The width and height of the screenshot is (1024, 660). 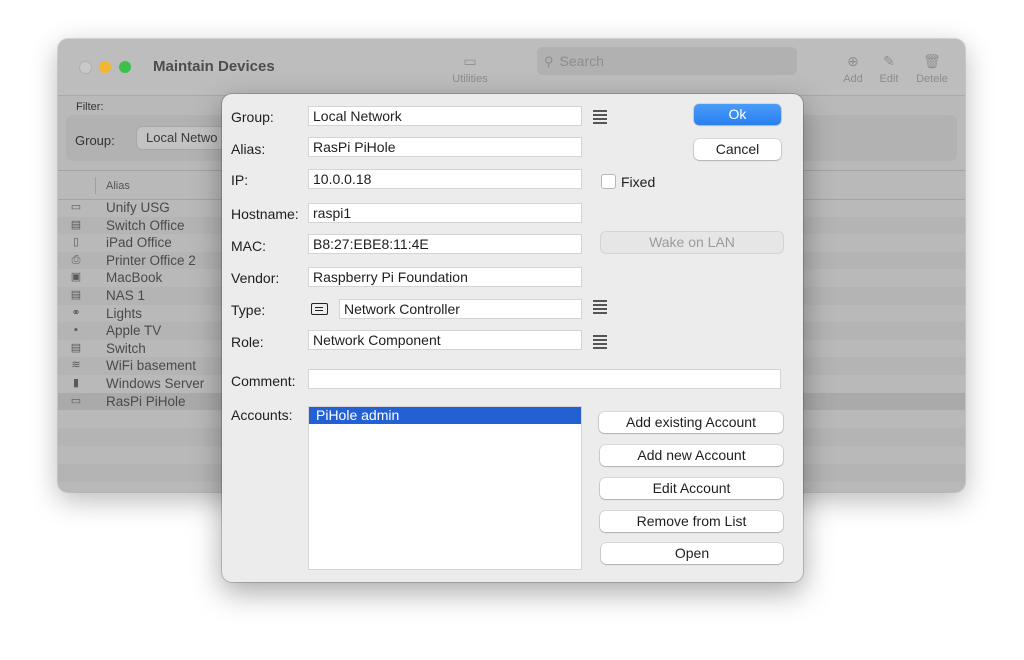 What do you see at coordinates (319, 309) in the screenshot?
I see `network-controller-icon` at bounding box center [319, 309].